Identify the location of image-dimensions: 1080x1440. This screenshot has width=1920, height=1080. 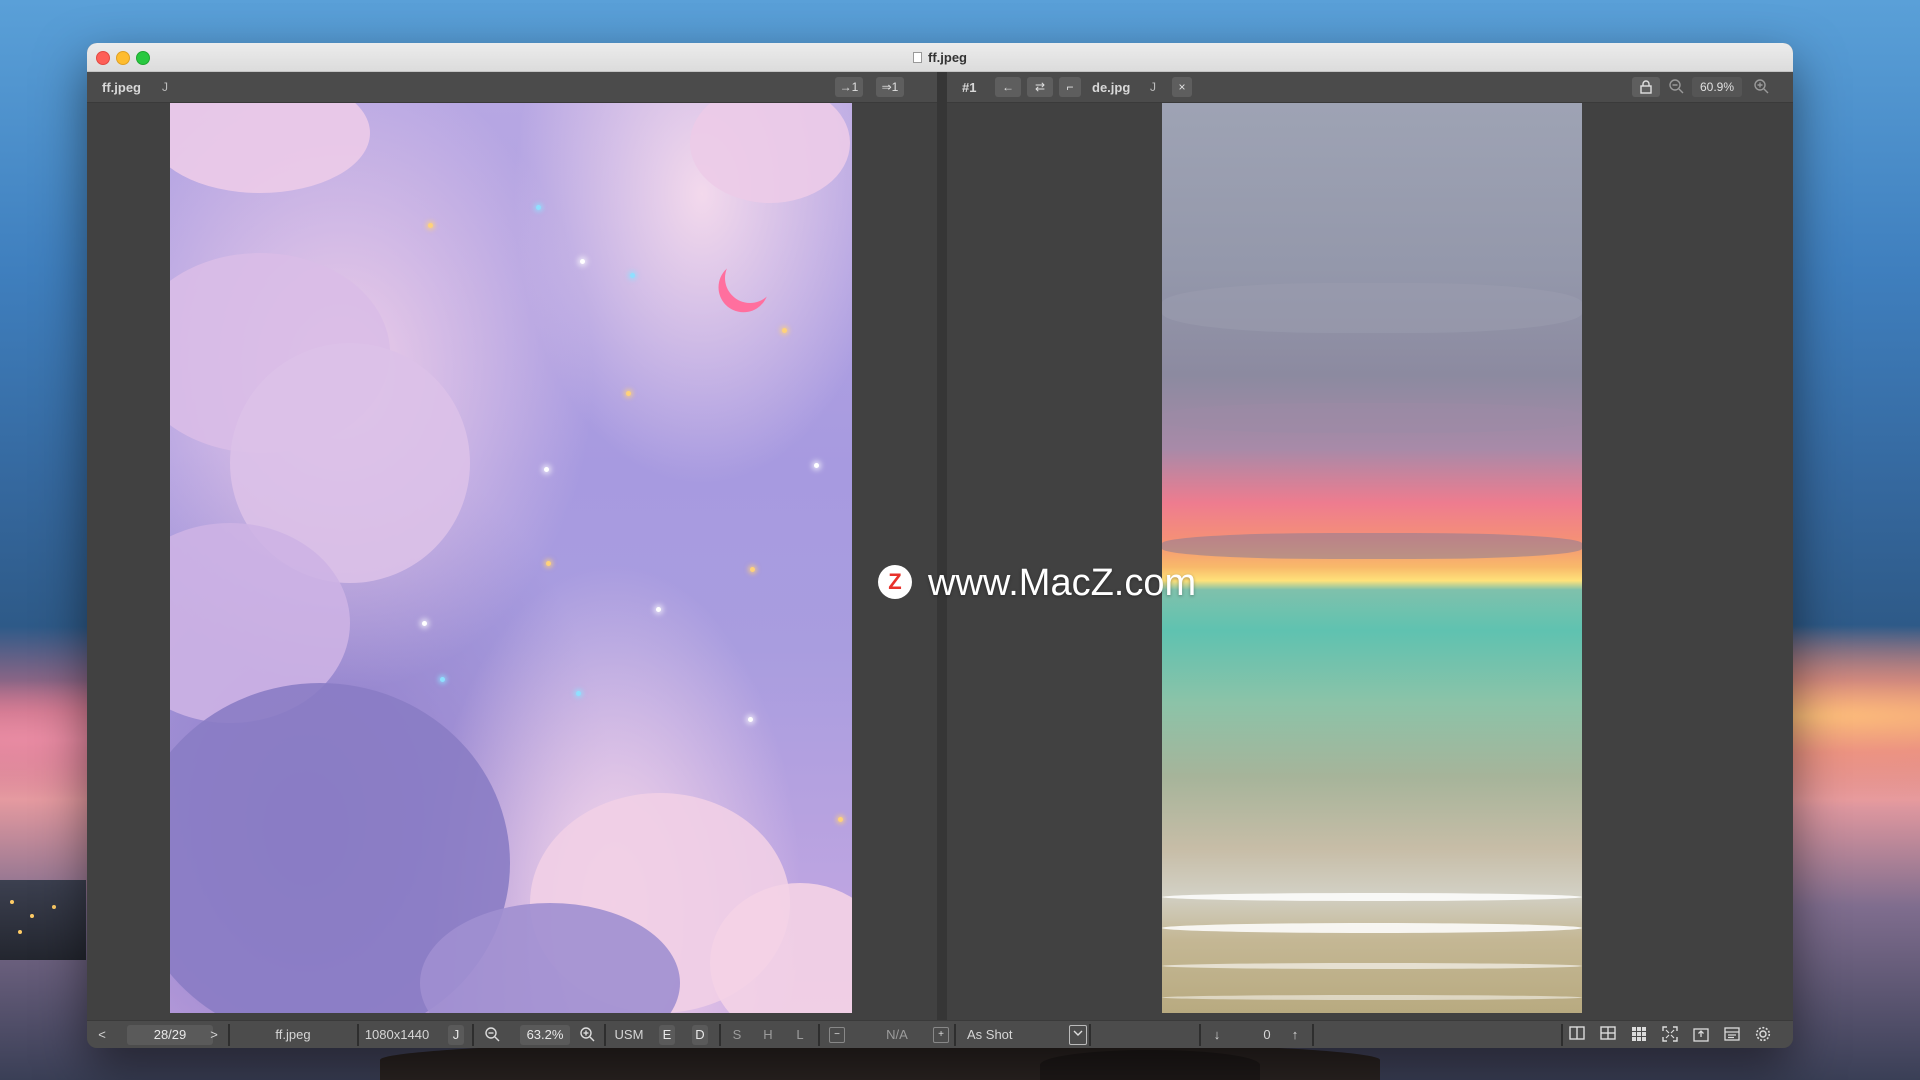
(397, 1034).